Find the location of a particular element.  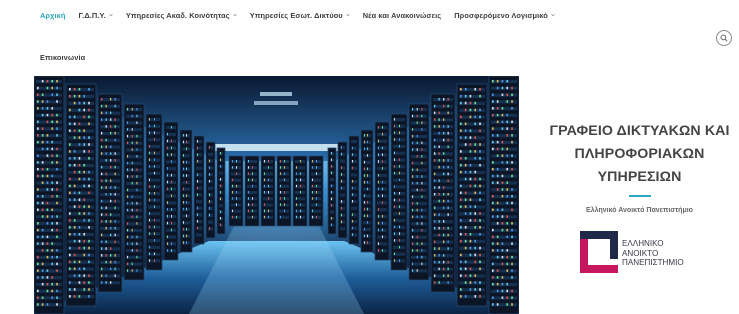

nav-item-label: Υπηρεσίες Ακαδ. Κοινότητας is located at coordinates (177, 15).